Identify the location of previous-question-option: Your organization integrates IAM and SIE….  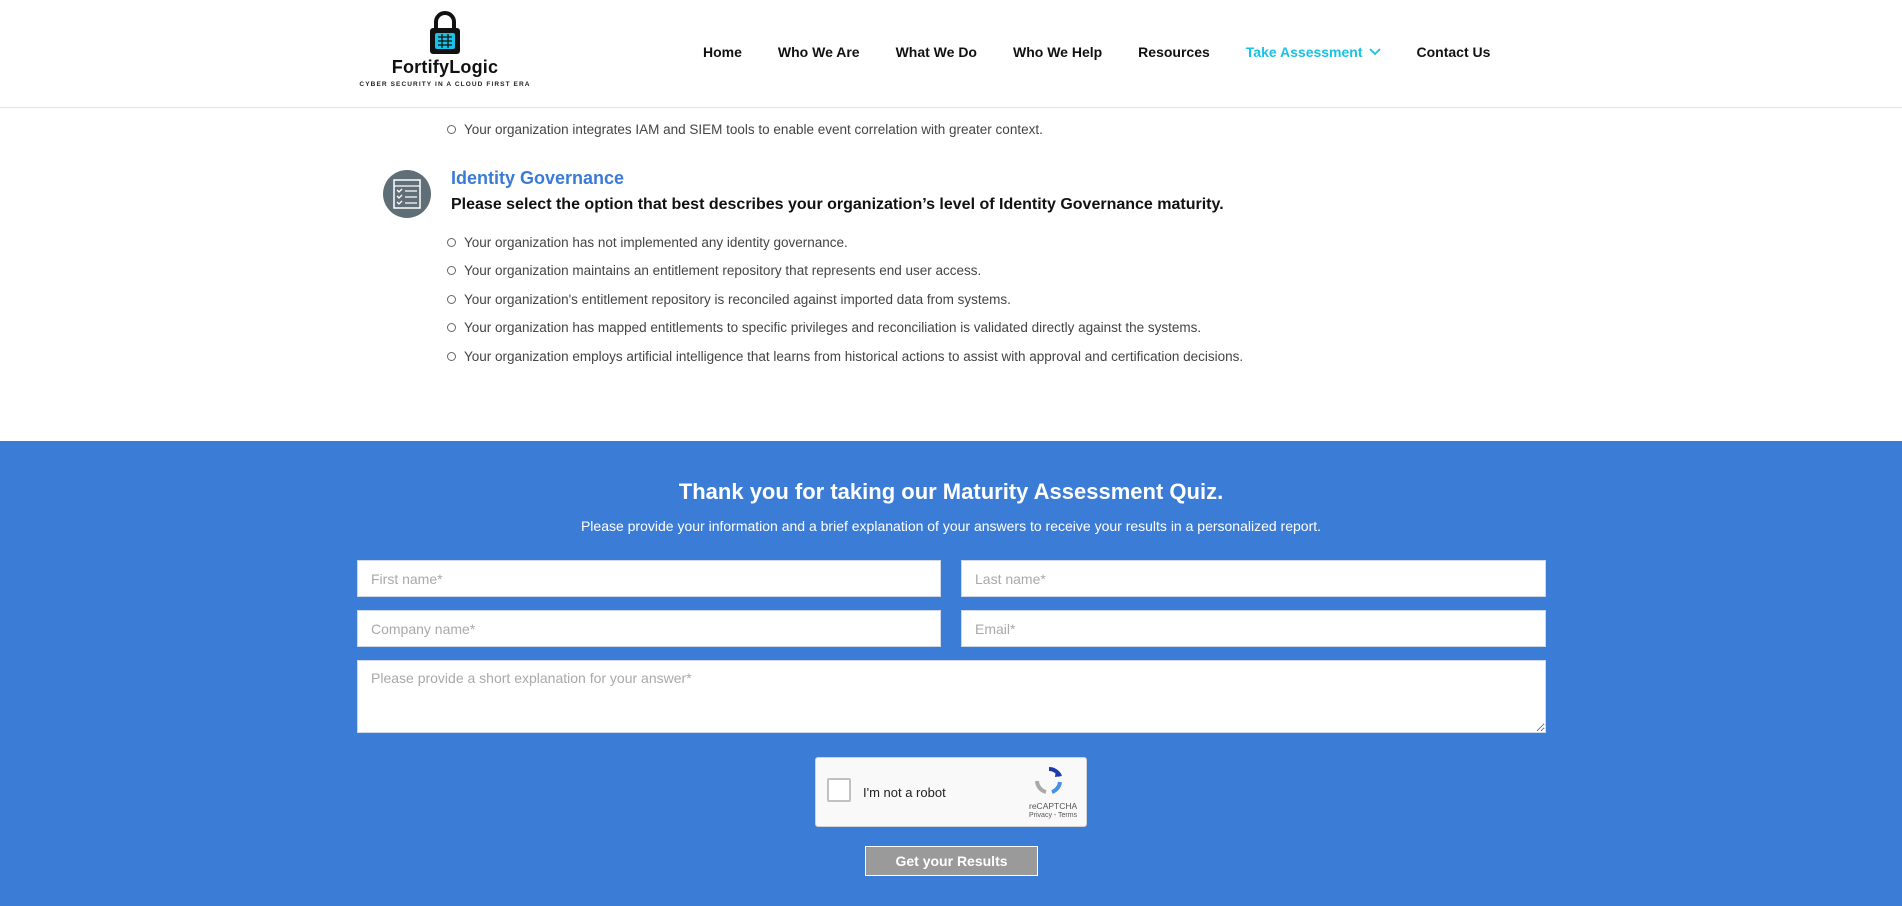
(745, 129).